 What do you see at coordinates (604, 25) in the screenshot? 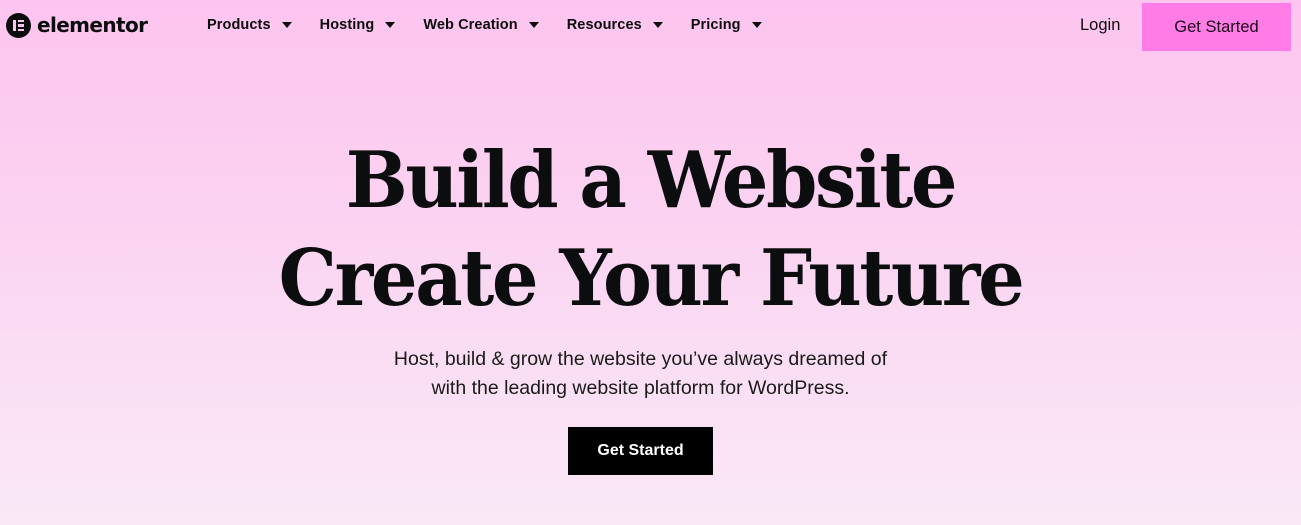
I see `nav-item-label: Resources` at bounding box center [604, 25].